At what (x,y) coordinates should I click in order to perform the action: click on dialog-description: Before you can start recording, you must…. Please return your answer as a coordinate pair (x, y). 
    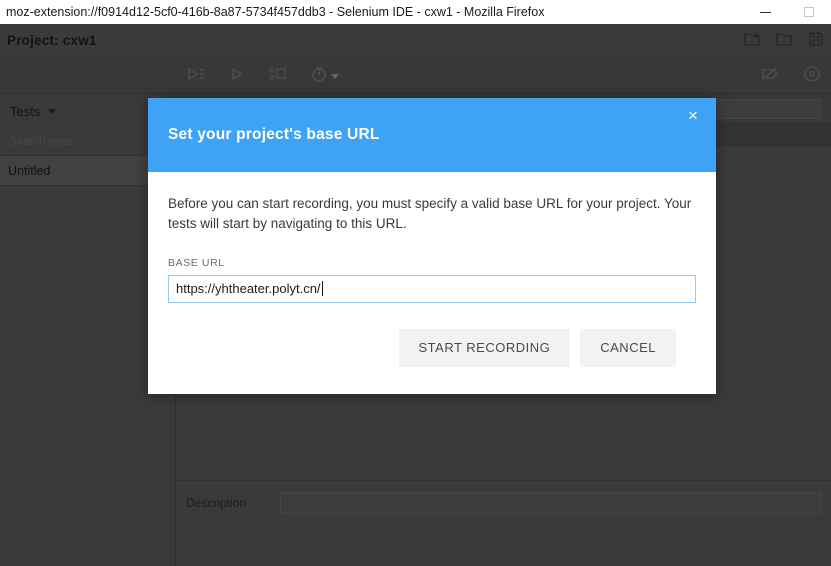
    Looking at the image, I should click on (430, 214).